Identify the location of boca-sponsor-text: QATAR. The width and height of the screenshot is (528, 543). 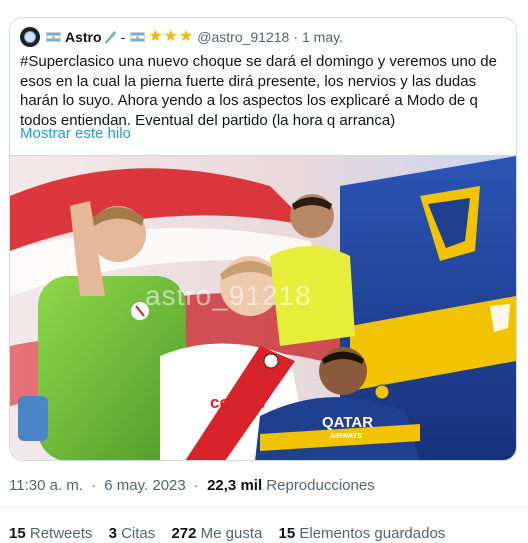
(347, 422).